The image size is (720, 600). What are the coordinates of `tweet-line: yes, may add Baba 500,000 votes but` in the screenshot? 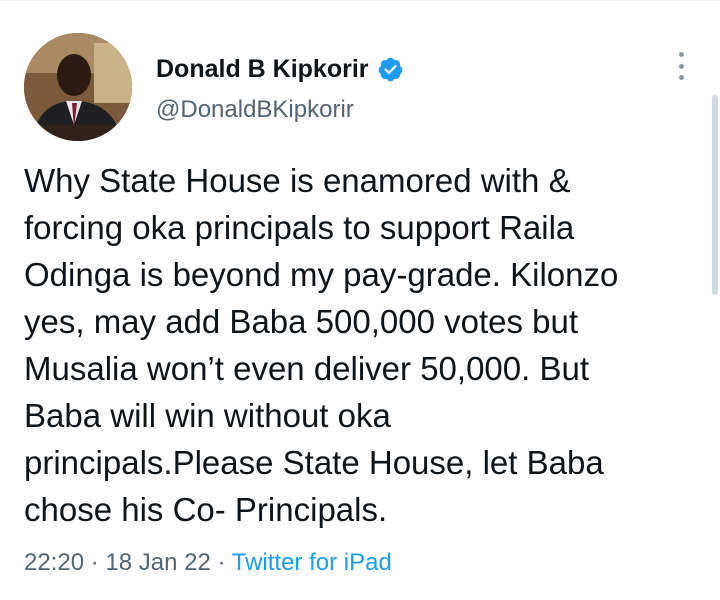 It's located at (301, 321).